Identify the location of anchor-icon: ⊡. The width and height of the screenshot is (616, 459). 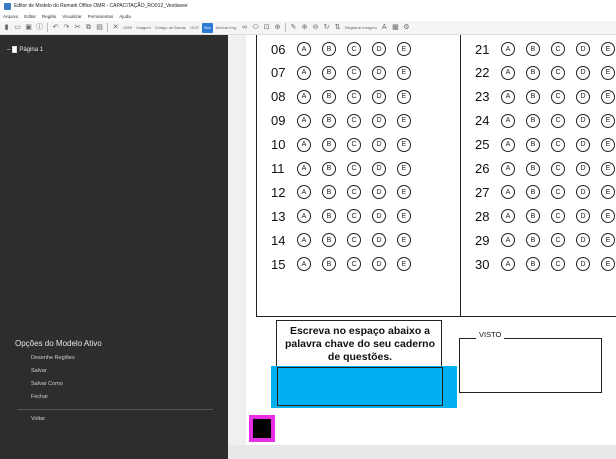
(266, 28).